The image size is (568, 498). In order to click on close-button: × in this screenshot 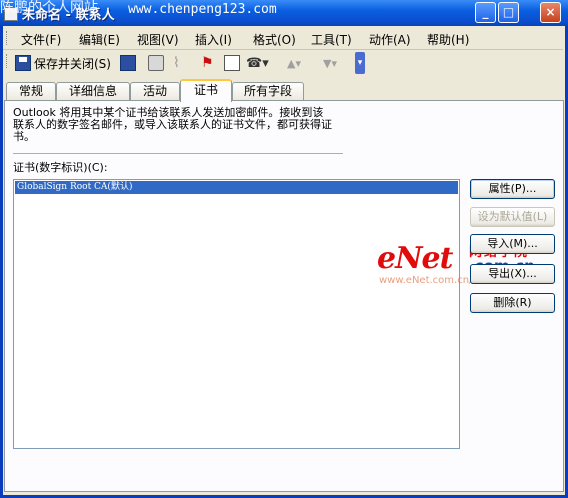, I will do `click(550, 12)`.